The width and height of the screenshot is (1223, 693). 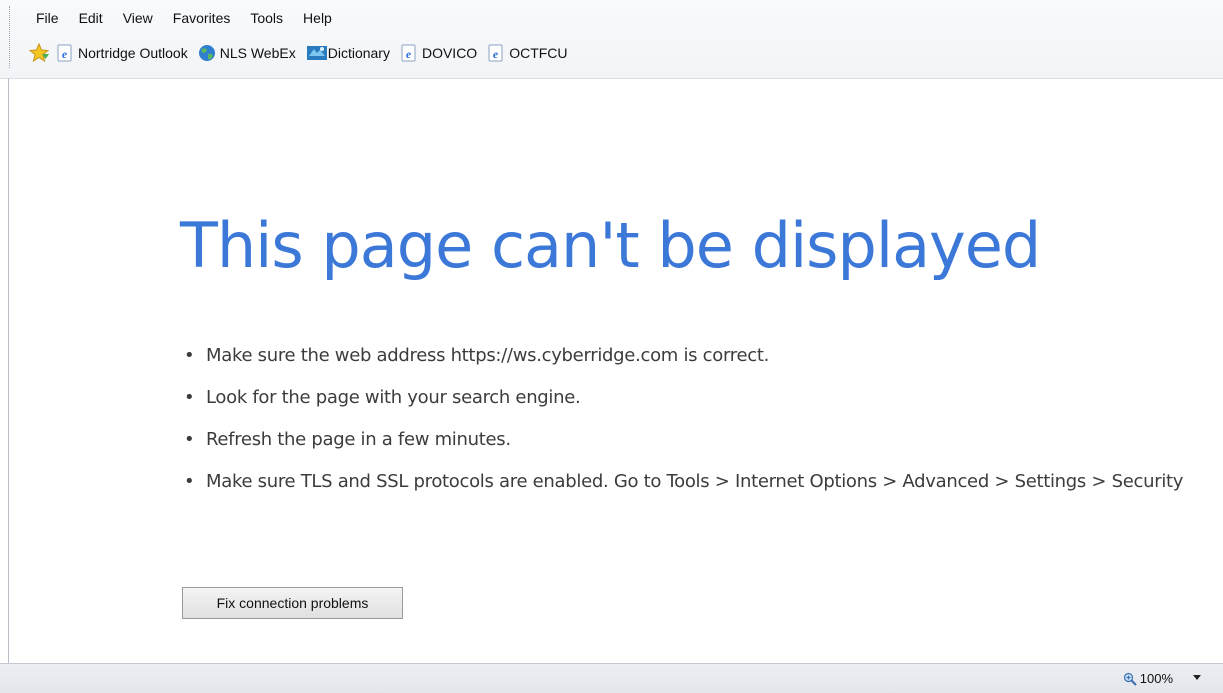 What do you see at coordinates (266, 18) in the screenshot?
I see `menu-tools: Tools` at bounding box center [266, 18].